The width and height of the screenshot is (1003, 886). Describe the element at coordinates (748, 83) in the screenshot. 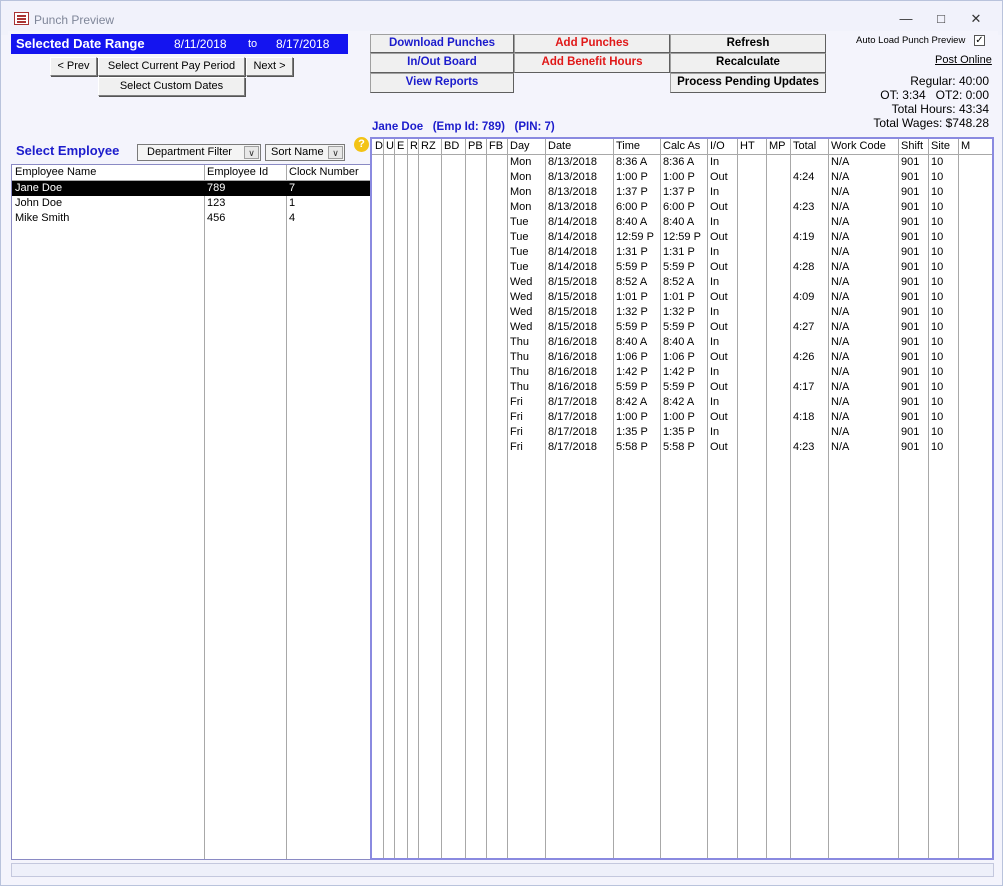

I see `process-pending-updates-button: Process Pending Updates` at that location.